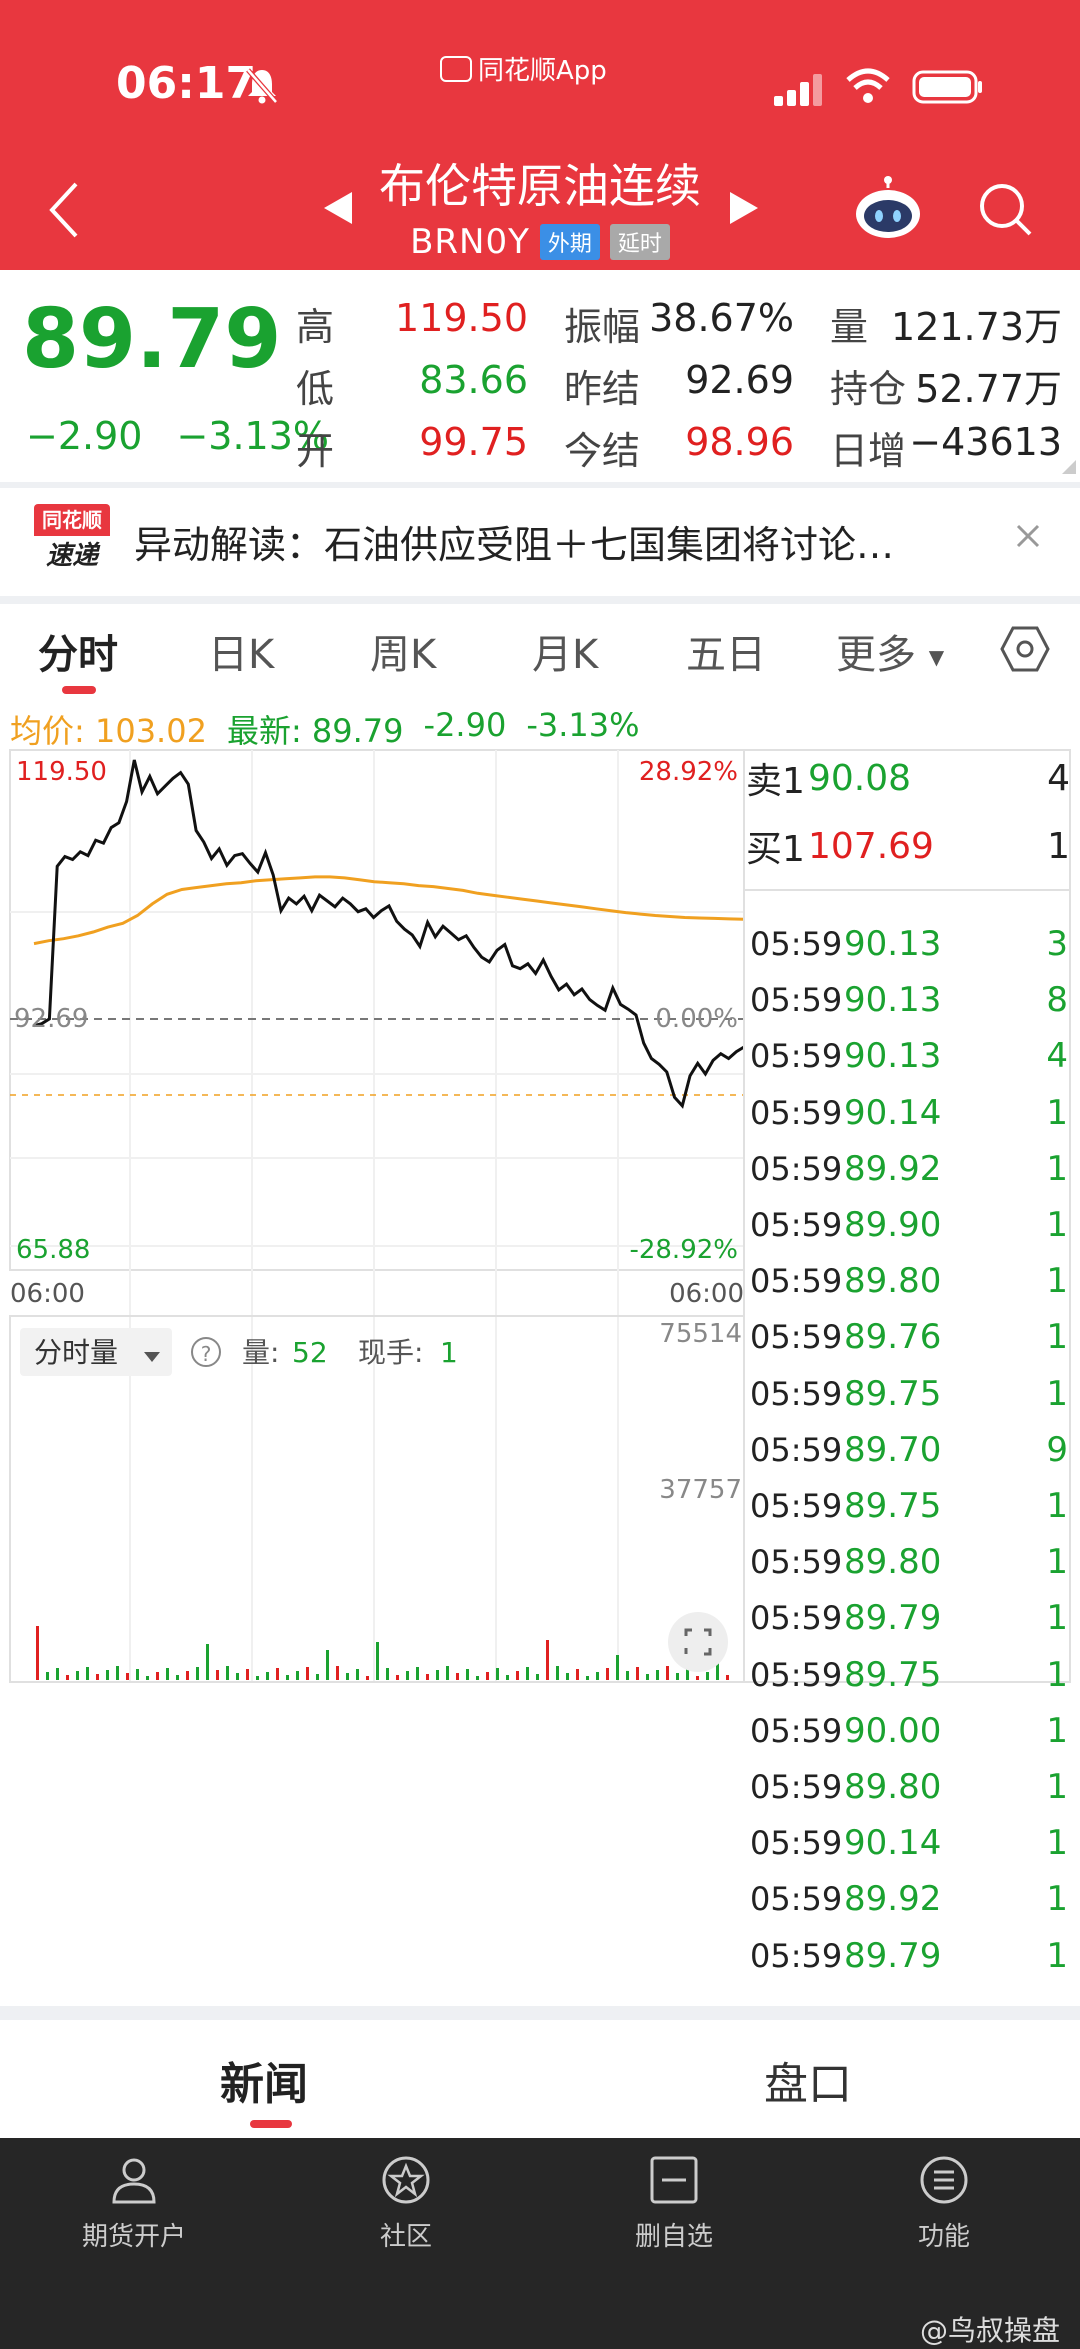  Describe the element at coordinates (860, 778) in the screenshot. I see `book-price: 90.08` at that location.